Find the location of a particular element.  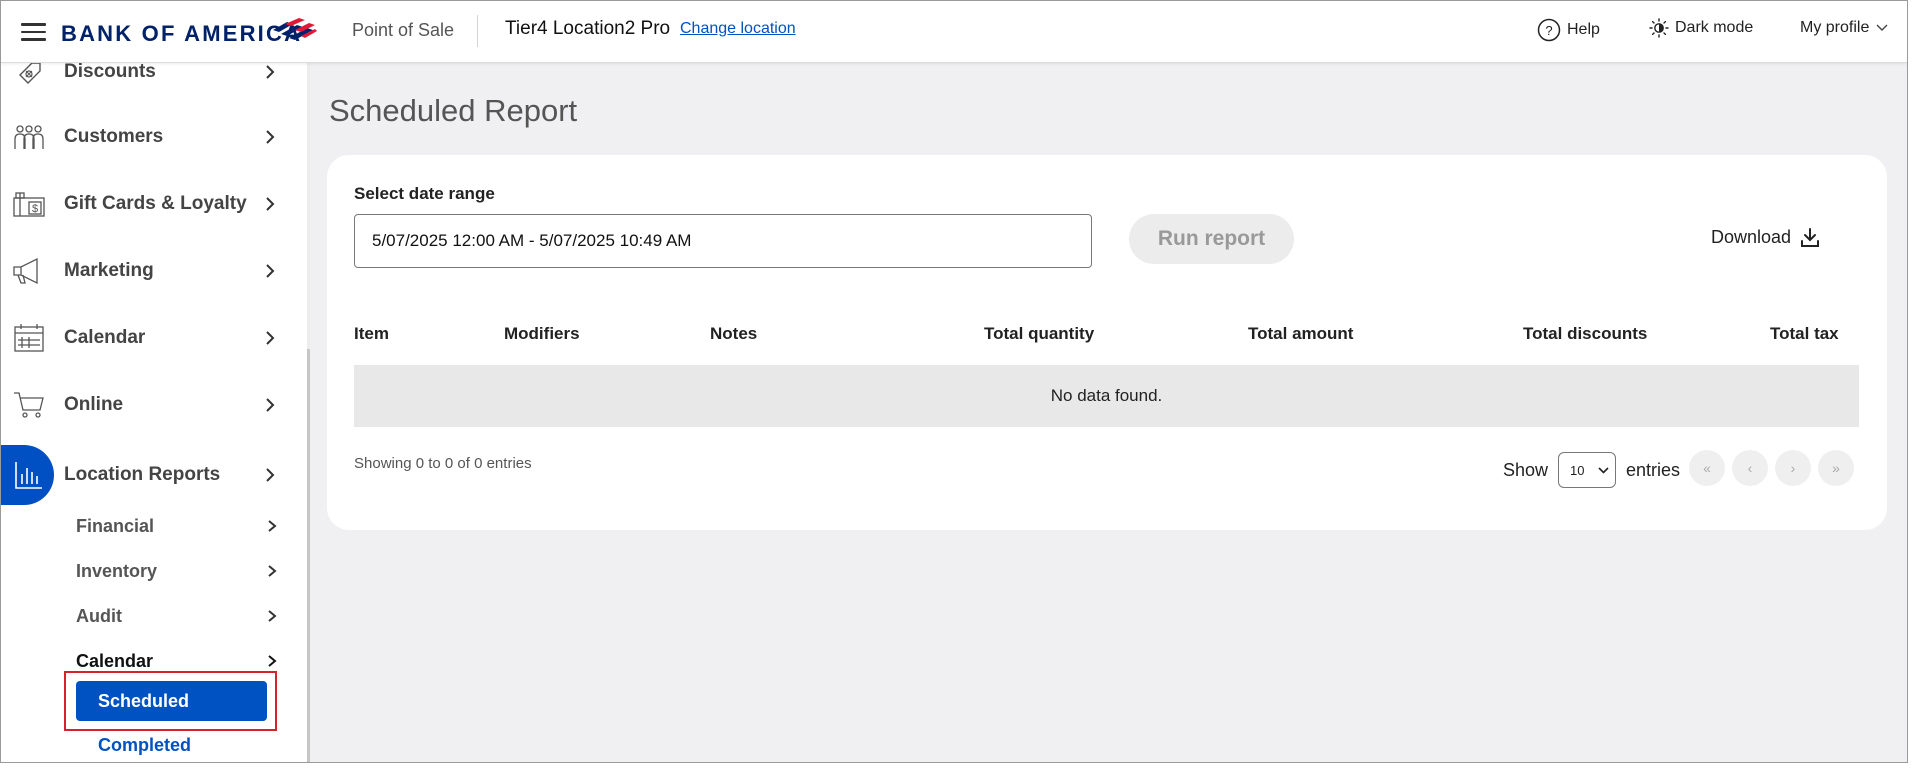

entries-select-value: 10 is located at coordinates (1577, 470).